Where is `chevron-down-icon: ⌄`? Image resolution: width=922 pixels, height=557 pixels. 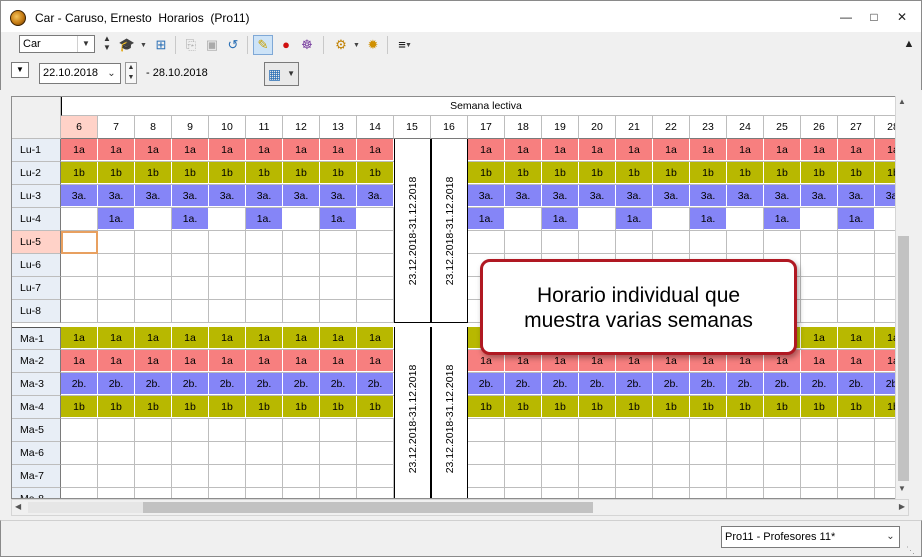
chevron-down-icon: ⌄ is located at coordinates (890, 537).